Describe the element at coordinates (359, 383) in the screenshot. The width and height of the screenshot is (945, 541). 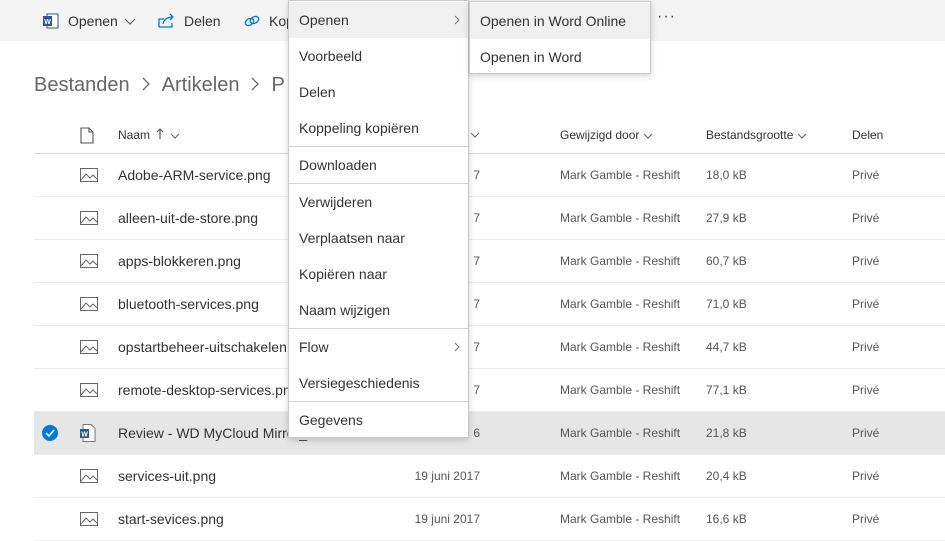
I see `menu-item-label: Versiegeschiedenis` at that location.